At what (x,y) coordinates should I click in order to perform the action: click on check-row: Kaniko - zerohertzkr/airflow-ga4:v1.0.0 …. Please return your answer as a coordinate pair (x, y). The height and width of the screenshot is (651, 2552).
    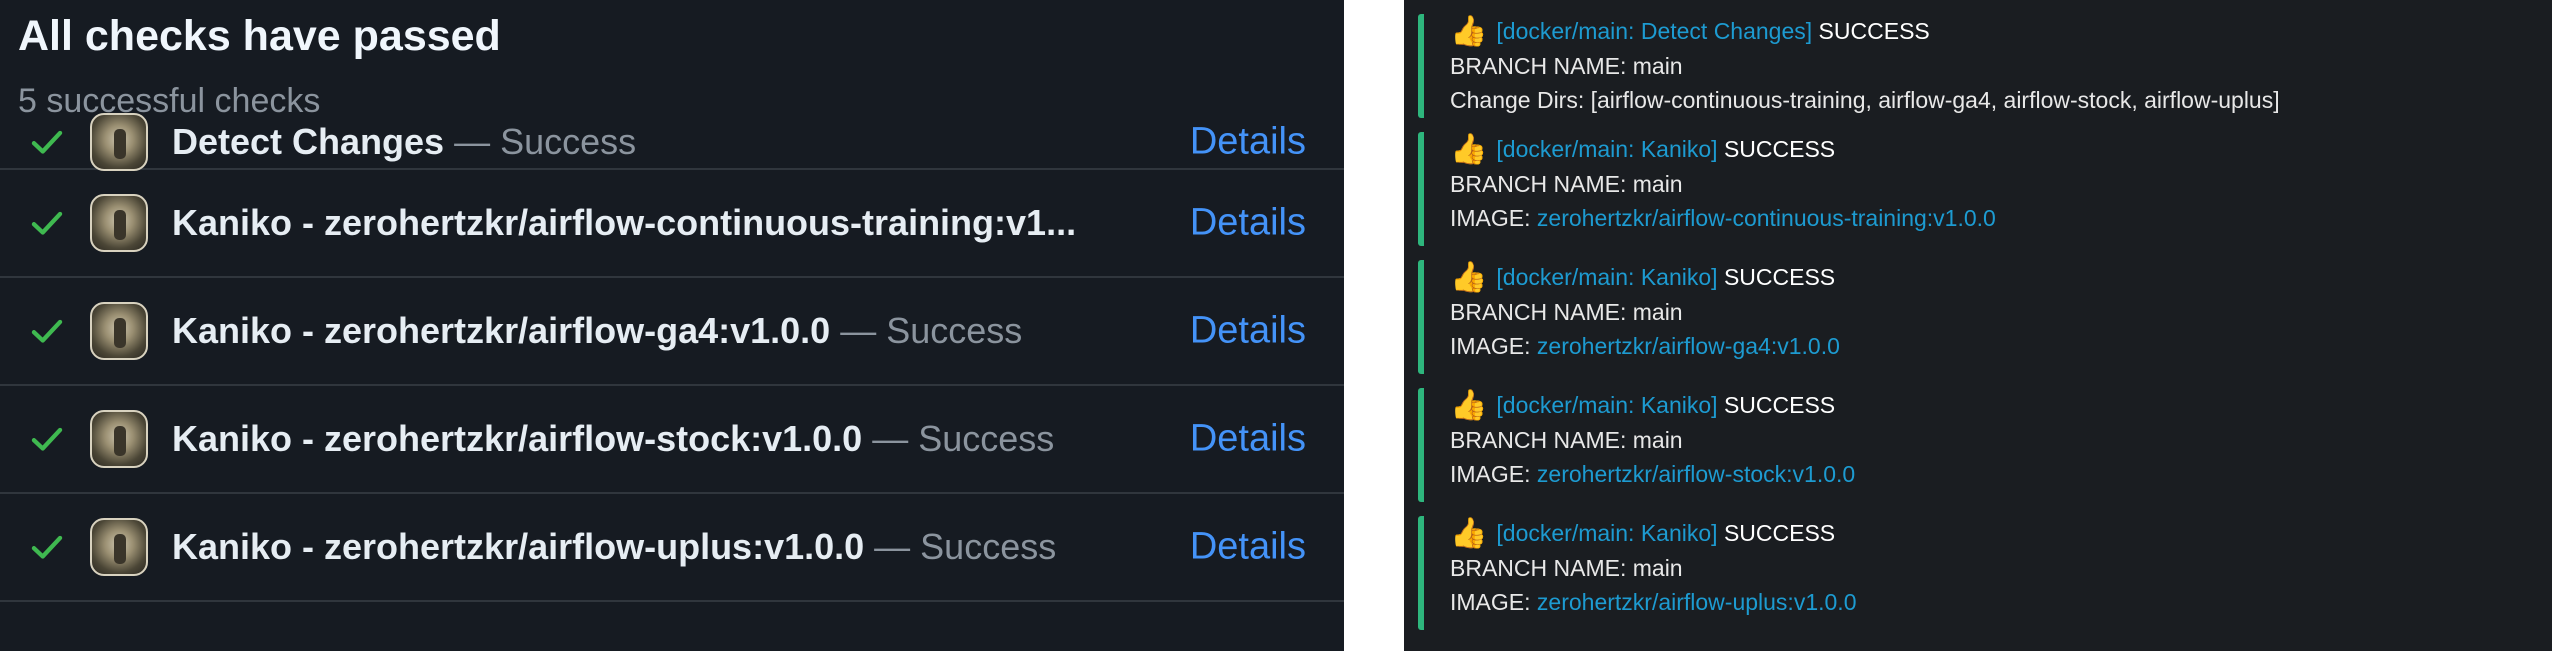
    Looking at the image, I should click on (672, 332).